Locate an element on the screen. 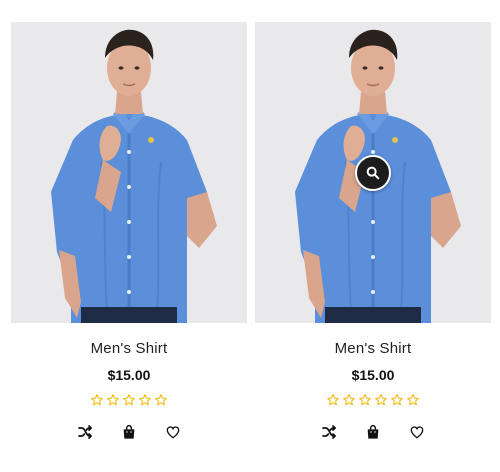 The image size is (500, 472). magnifier-icon is located at coordinates (373, 173).